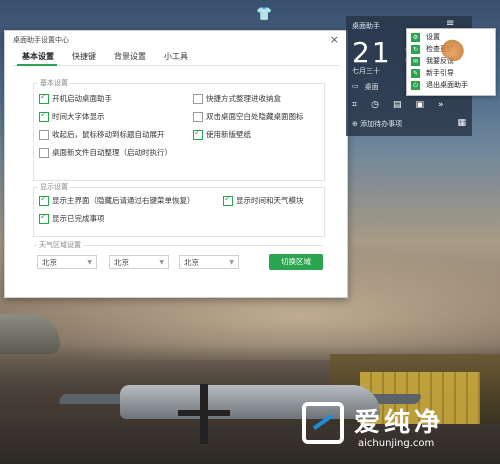  I want to click on option-shortcut-box: 快捷方式整理进收纳盒, so click(237, 98).